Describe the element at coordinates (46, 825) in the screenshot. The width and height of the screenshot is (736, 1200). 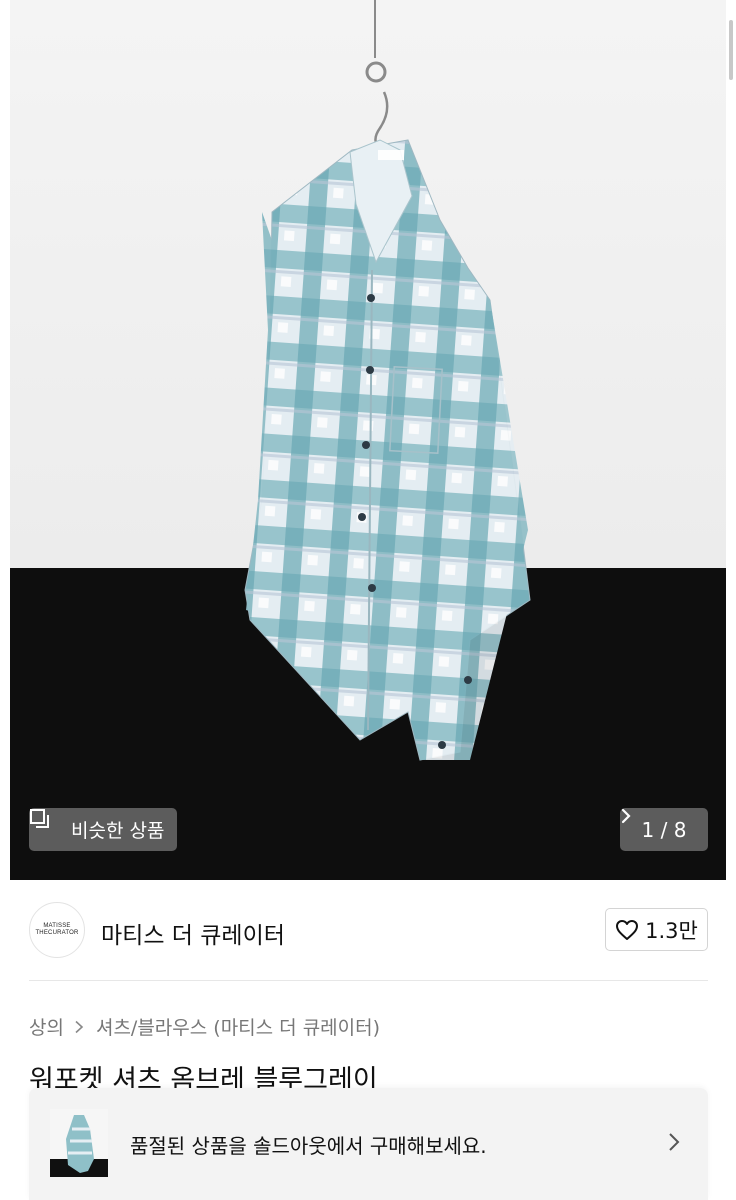
I see `similar-items-icon` at that location.